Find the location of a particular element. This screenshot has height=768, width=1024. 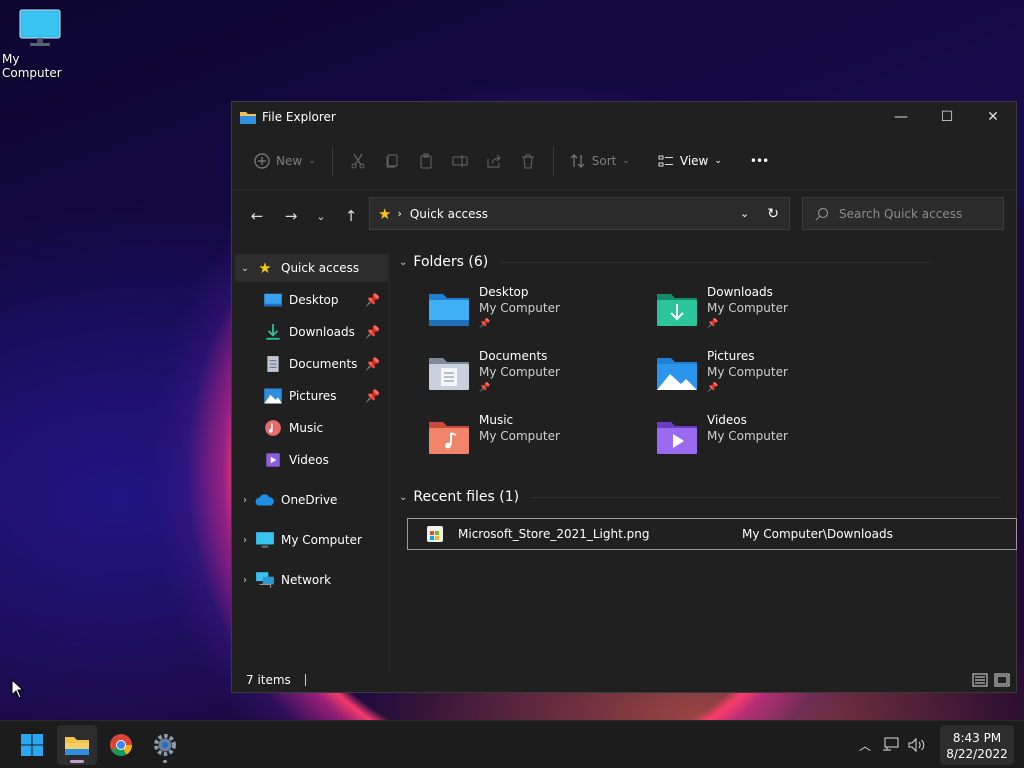

sidebar-item-label: OneDrive is located at coordinates (309, 500).